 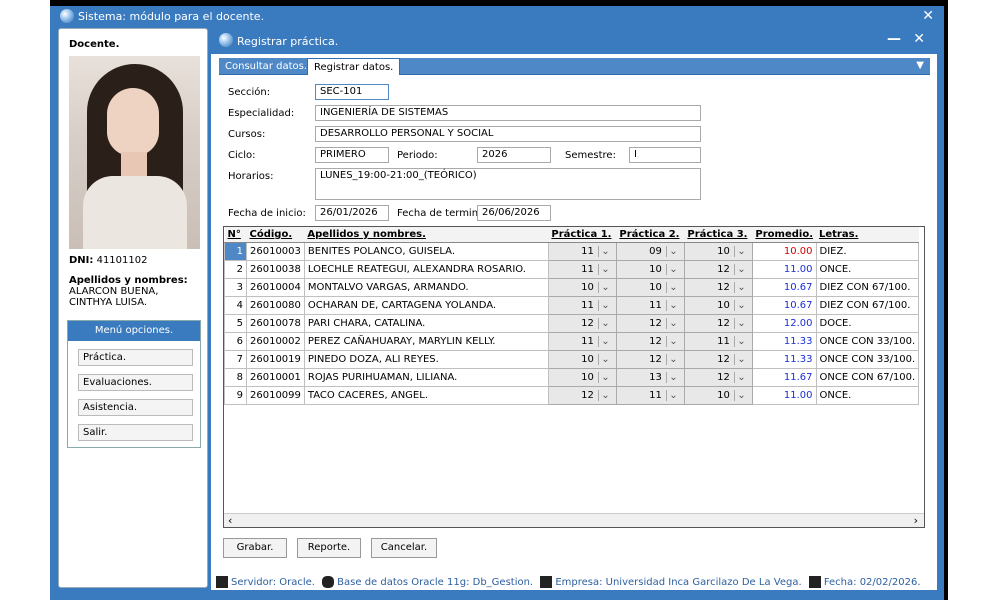 I want to click on tab-registrar: Registrar datos., so click(x=354, y=66).